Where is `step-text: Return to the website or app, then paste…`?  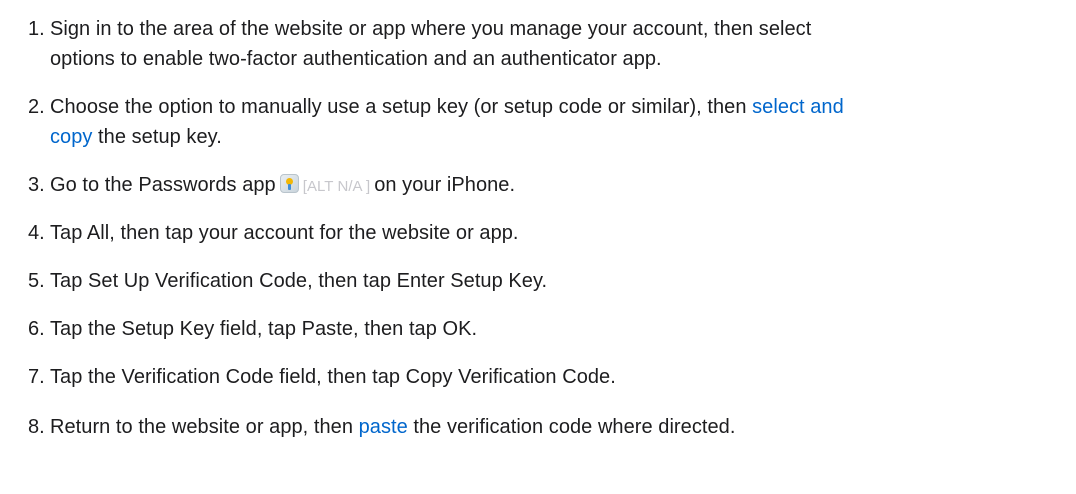 step-text: Return to the website or app, then paste… is located at coordinates (553, 427).